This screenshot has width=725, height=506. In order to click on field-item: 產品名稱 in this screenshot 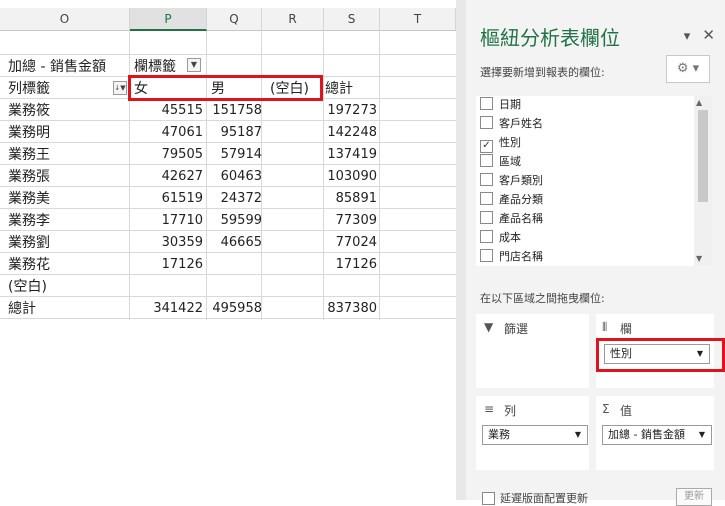, I will do `click(511, 219)`.